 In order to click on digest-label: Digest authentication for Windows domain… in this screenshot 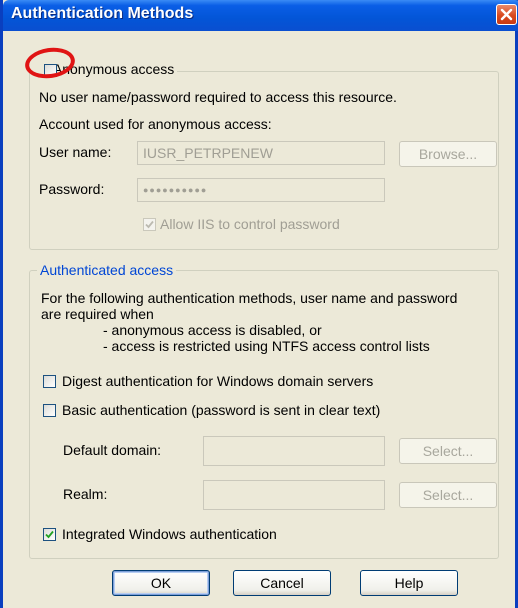, I will do `click(217, 381)`.